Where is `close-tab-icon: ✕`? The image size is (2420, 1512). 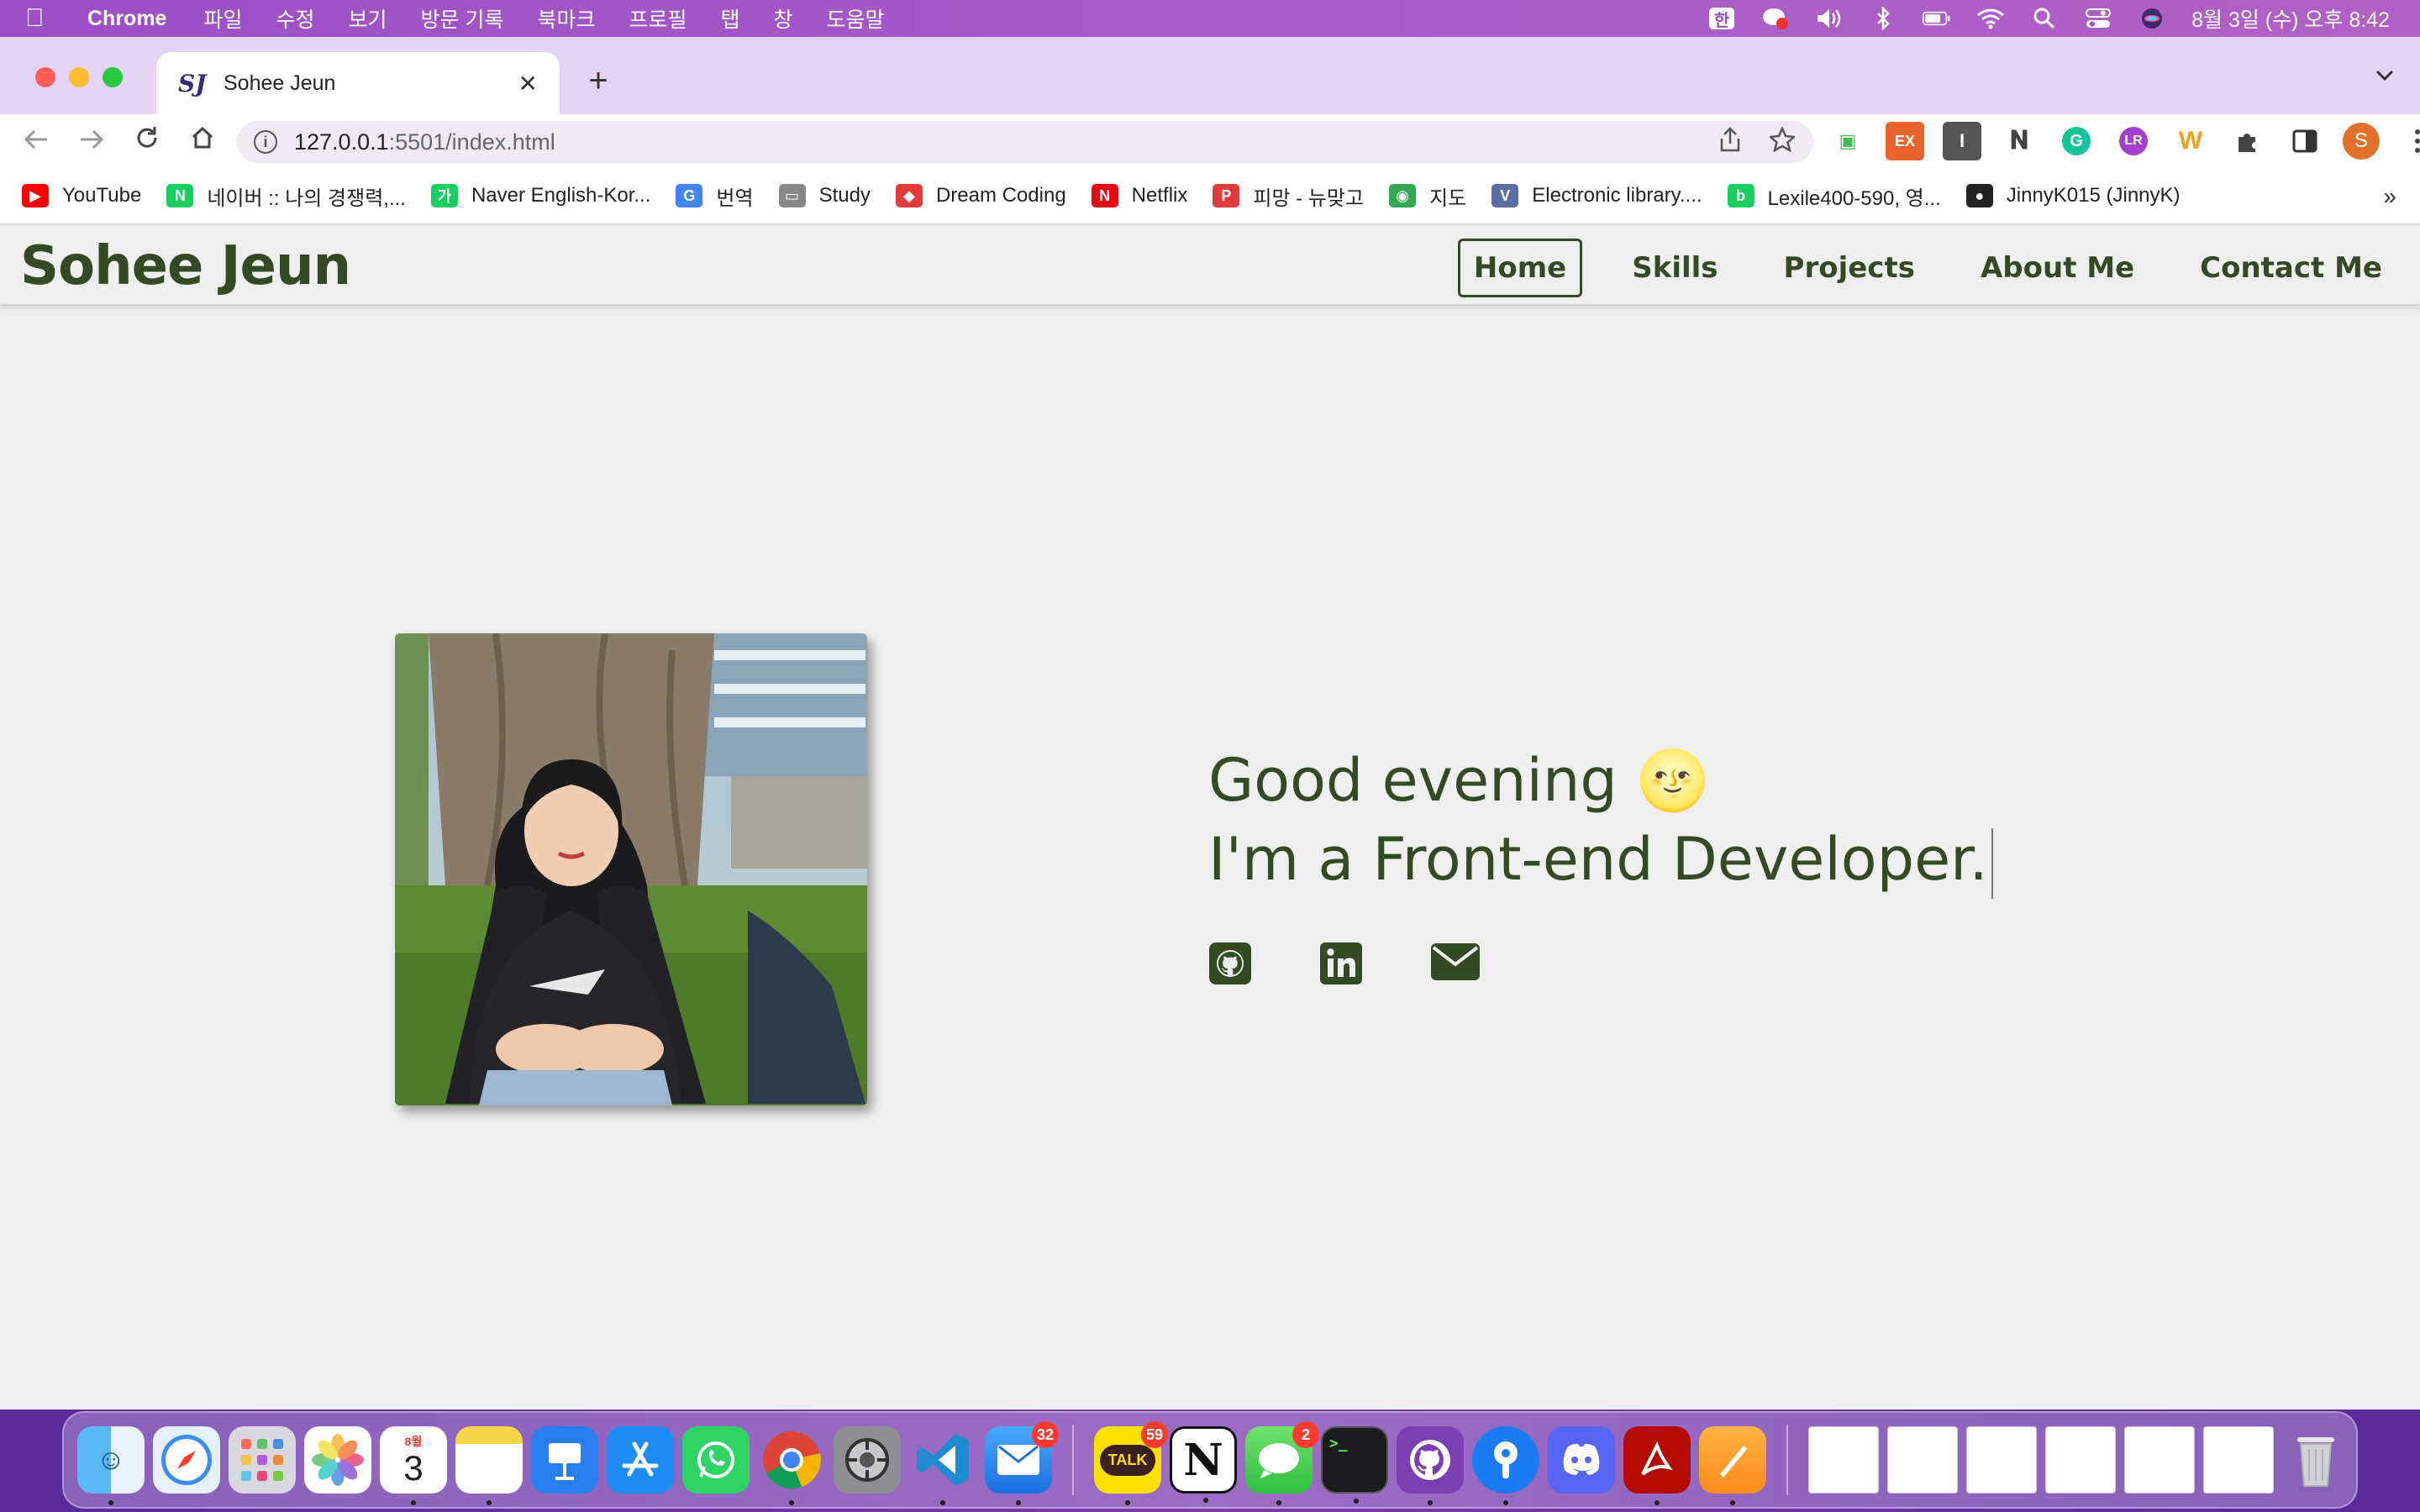 close-tab-icon: ✕ is located at coordinates (528, 83).